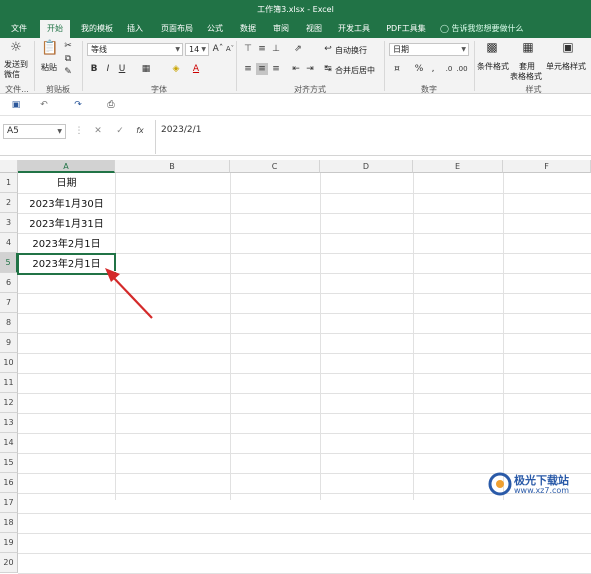  I want to click on accounting-format-icon: ¤, so click(397, 69).